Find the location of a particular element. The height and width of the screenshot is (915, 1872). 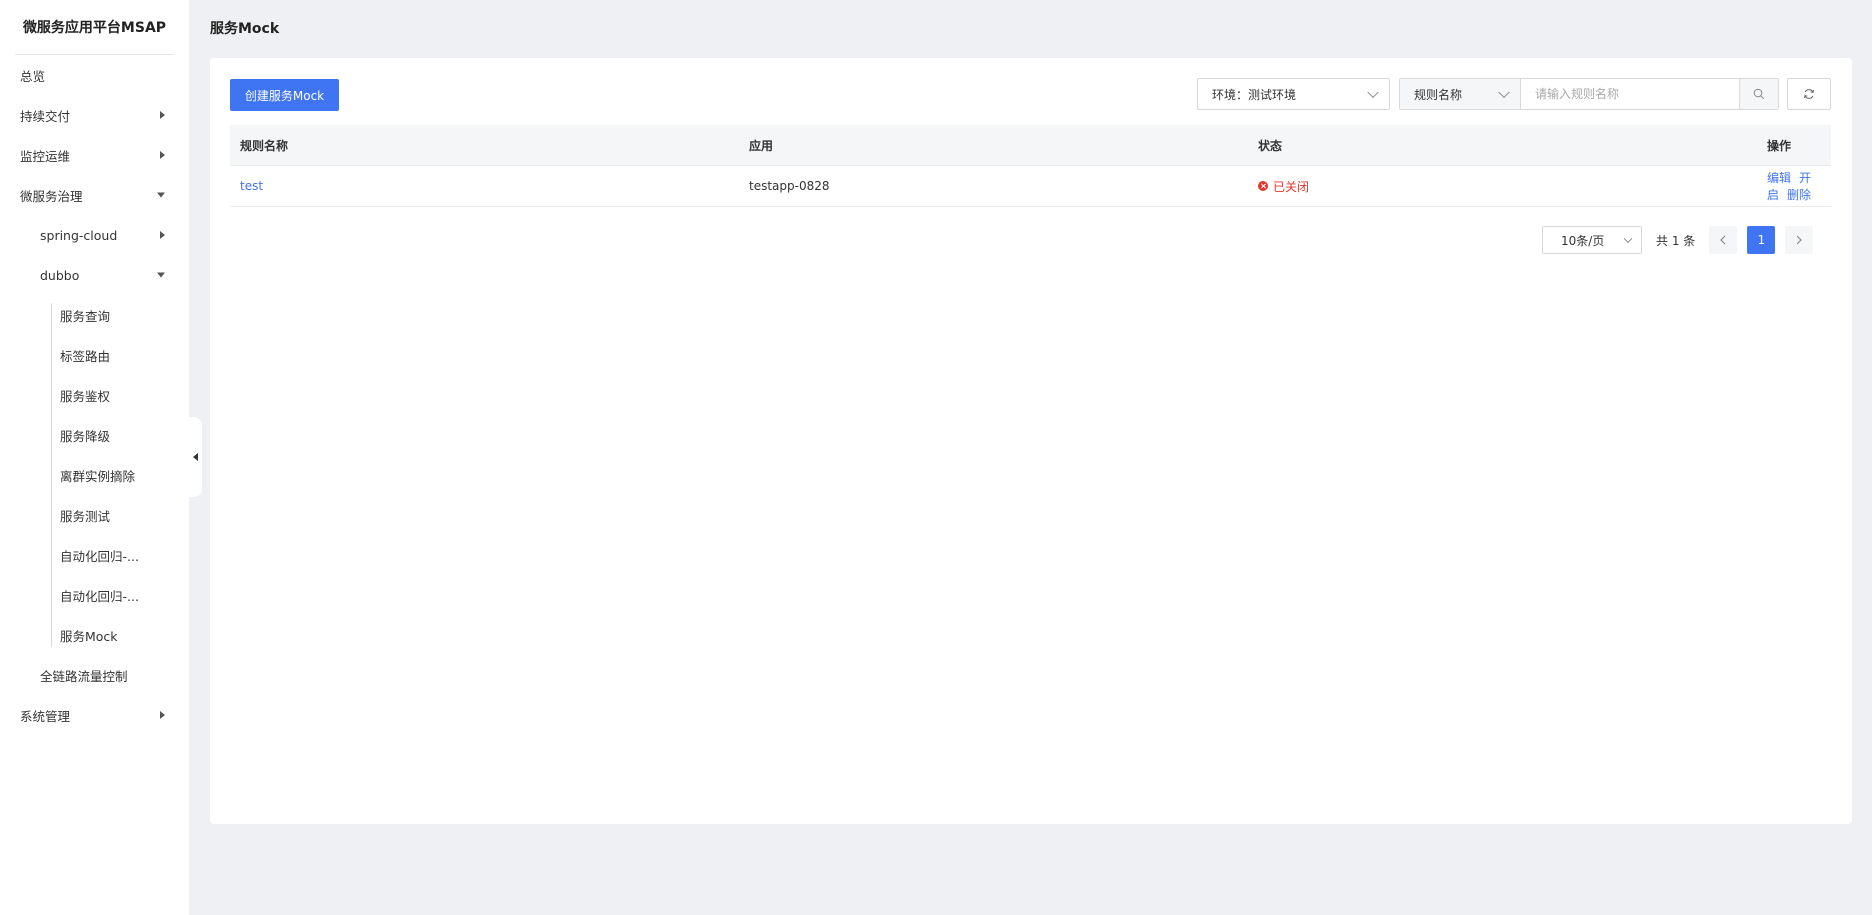

search-input is located at coordinates (1630, 94).